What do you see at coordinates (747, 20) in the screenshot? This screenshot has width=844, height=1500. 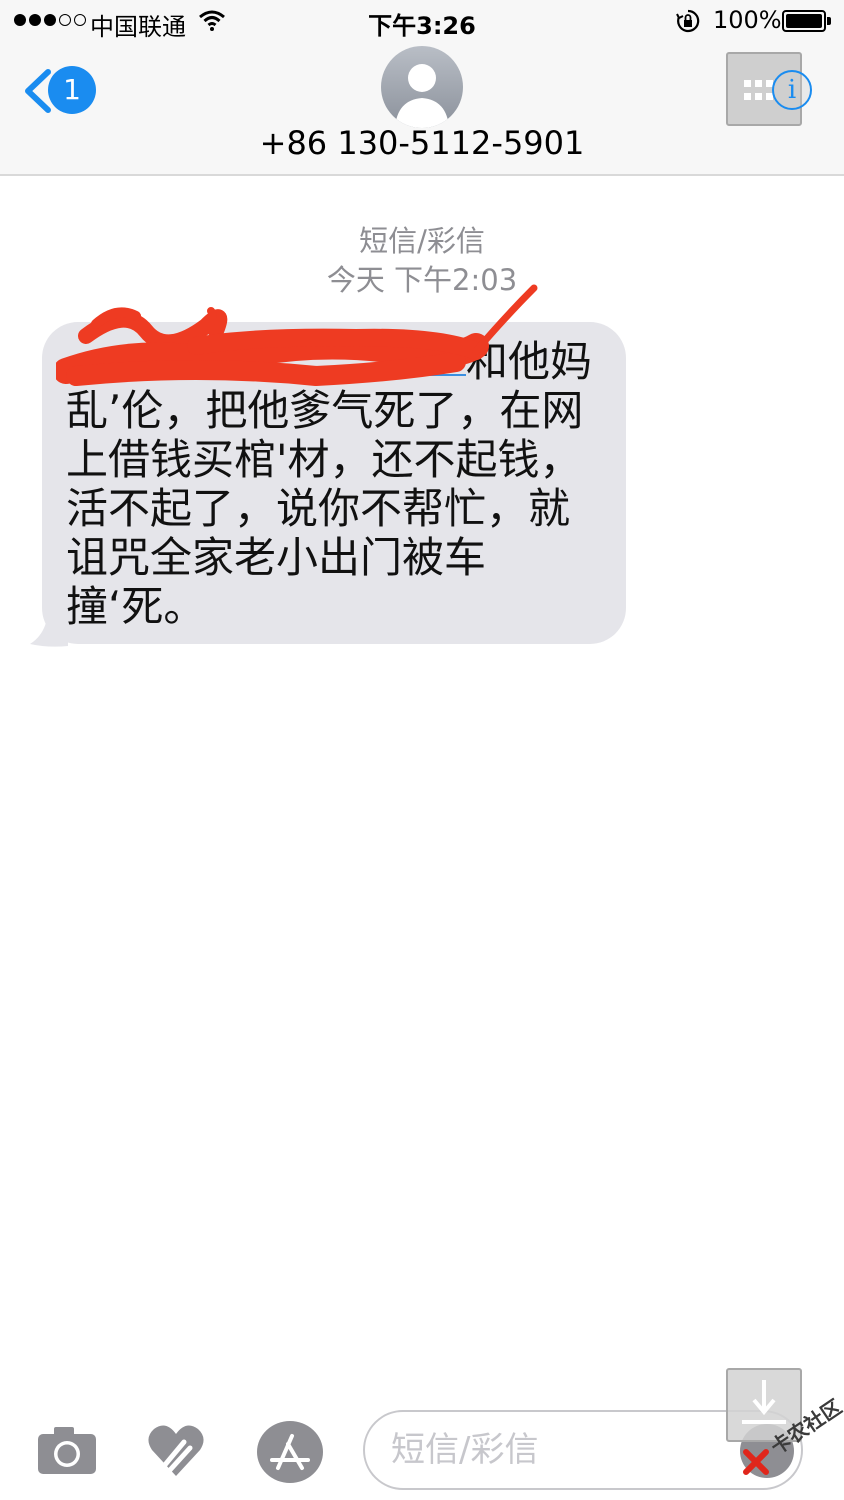 I see `battery-percentage: 100%` at bounding box center [747, 20].